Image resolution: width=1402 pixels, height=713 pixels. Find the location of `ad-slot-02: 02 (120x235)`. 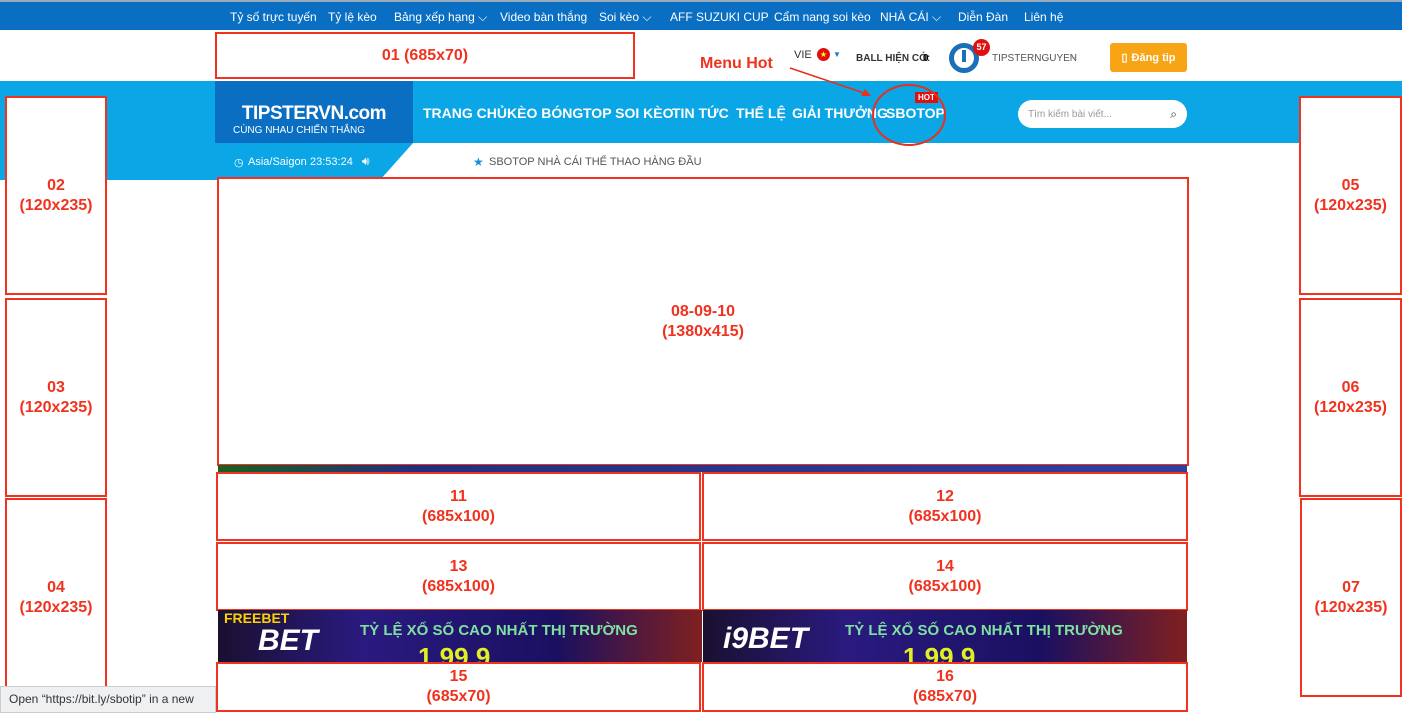

ad-slot-02: 02 (120x235) is located at coordinates (56, 195).